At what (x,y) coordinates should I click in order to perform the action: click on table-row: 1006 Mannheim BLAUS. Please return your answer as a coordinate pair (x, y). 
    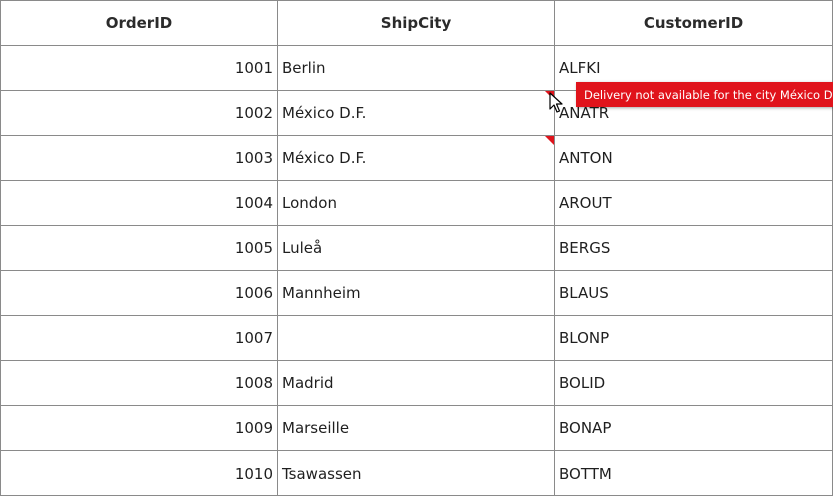
    Looking at the image, I should click on (416, 293).